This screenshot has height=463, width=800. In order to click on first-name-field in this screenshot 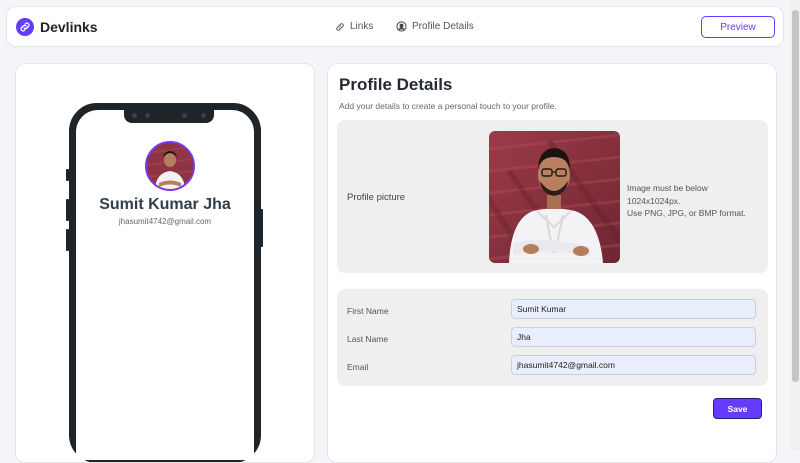, I will do `click(633, 309)`.